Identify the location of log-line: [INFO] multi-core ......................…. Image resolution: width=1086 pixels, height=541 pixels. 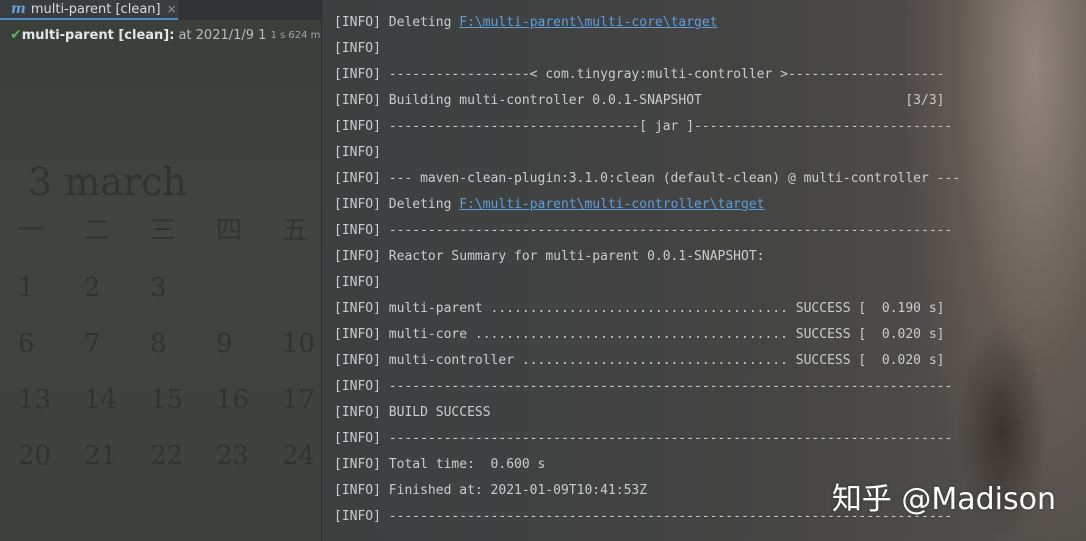
(647, 335).